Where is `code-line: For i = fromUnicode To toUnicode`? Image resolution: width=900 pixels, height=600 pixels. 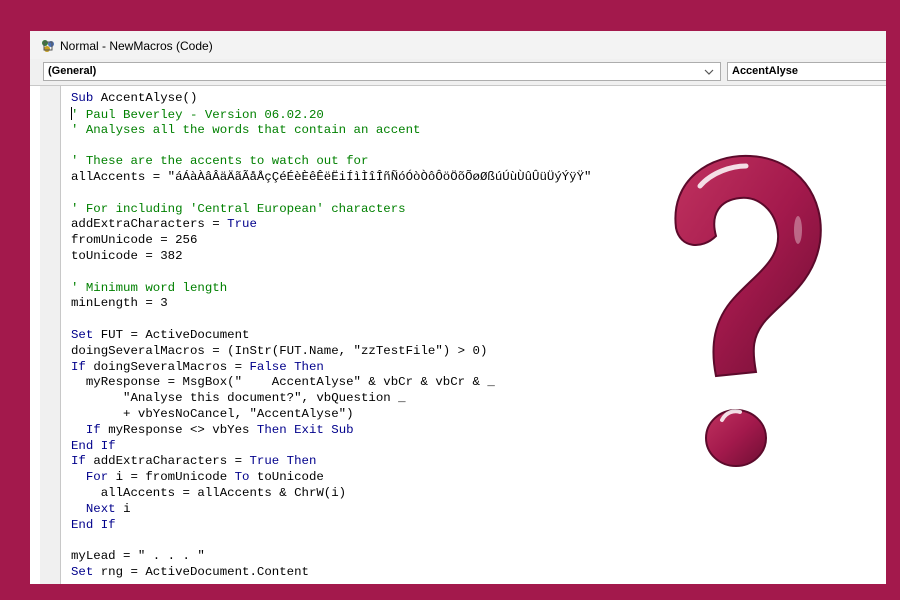 code-line: For i = fromUnicode To toUnicode is located at coordinates (331, 478).